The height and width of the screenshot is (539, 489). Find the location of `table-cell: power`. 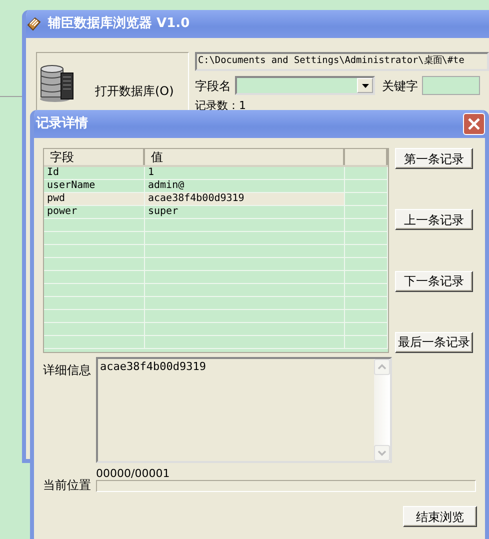

table-cell: power is located at coordinates (94, 212).